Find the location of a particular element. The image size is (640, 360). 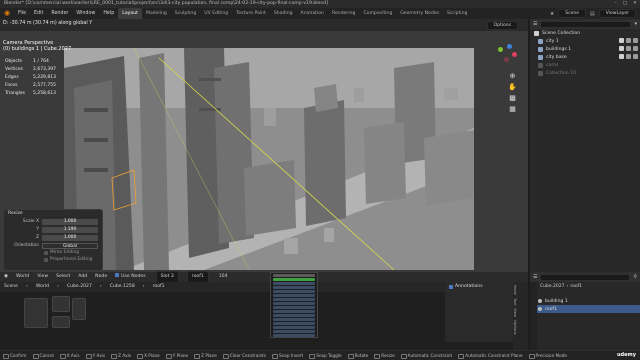

tab-modeling: Modeling is located at coordinates (156, 13).